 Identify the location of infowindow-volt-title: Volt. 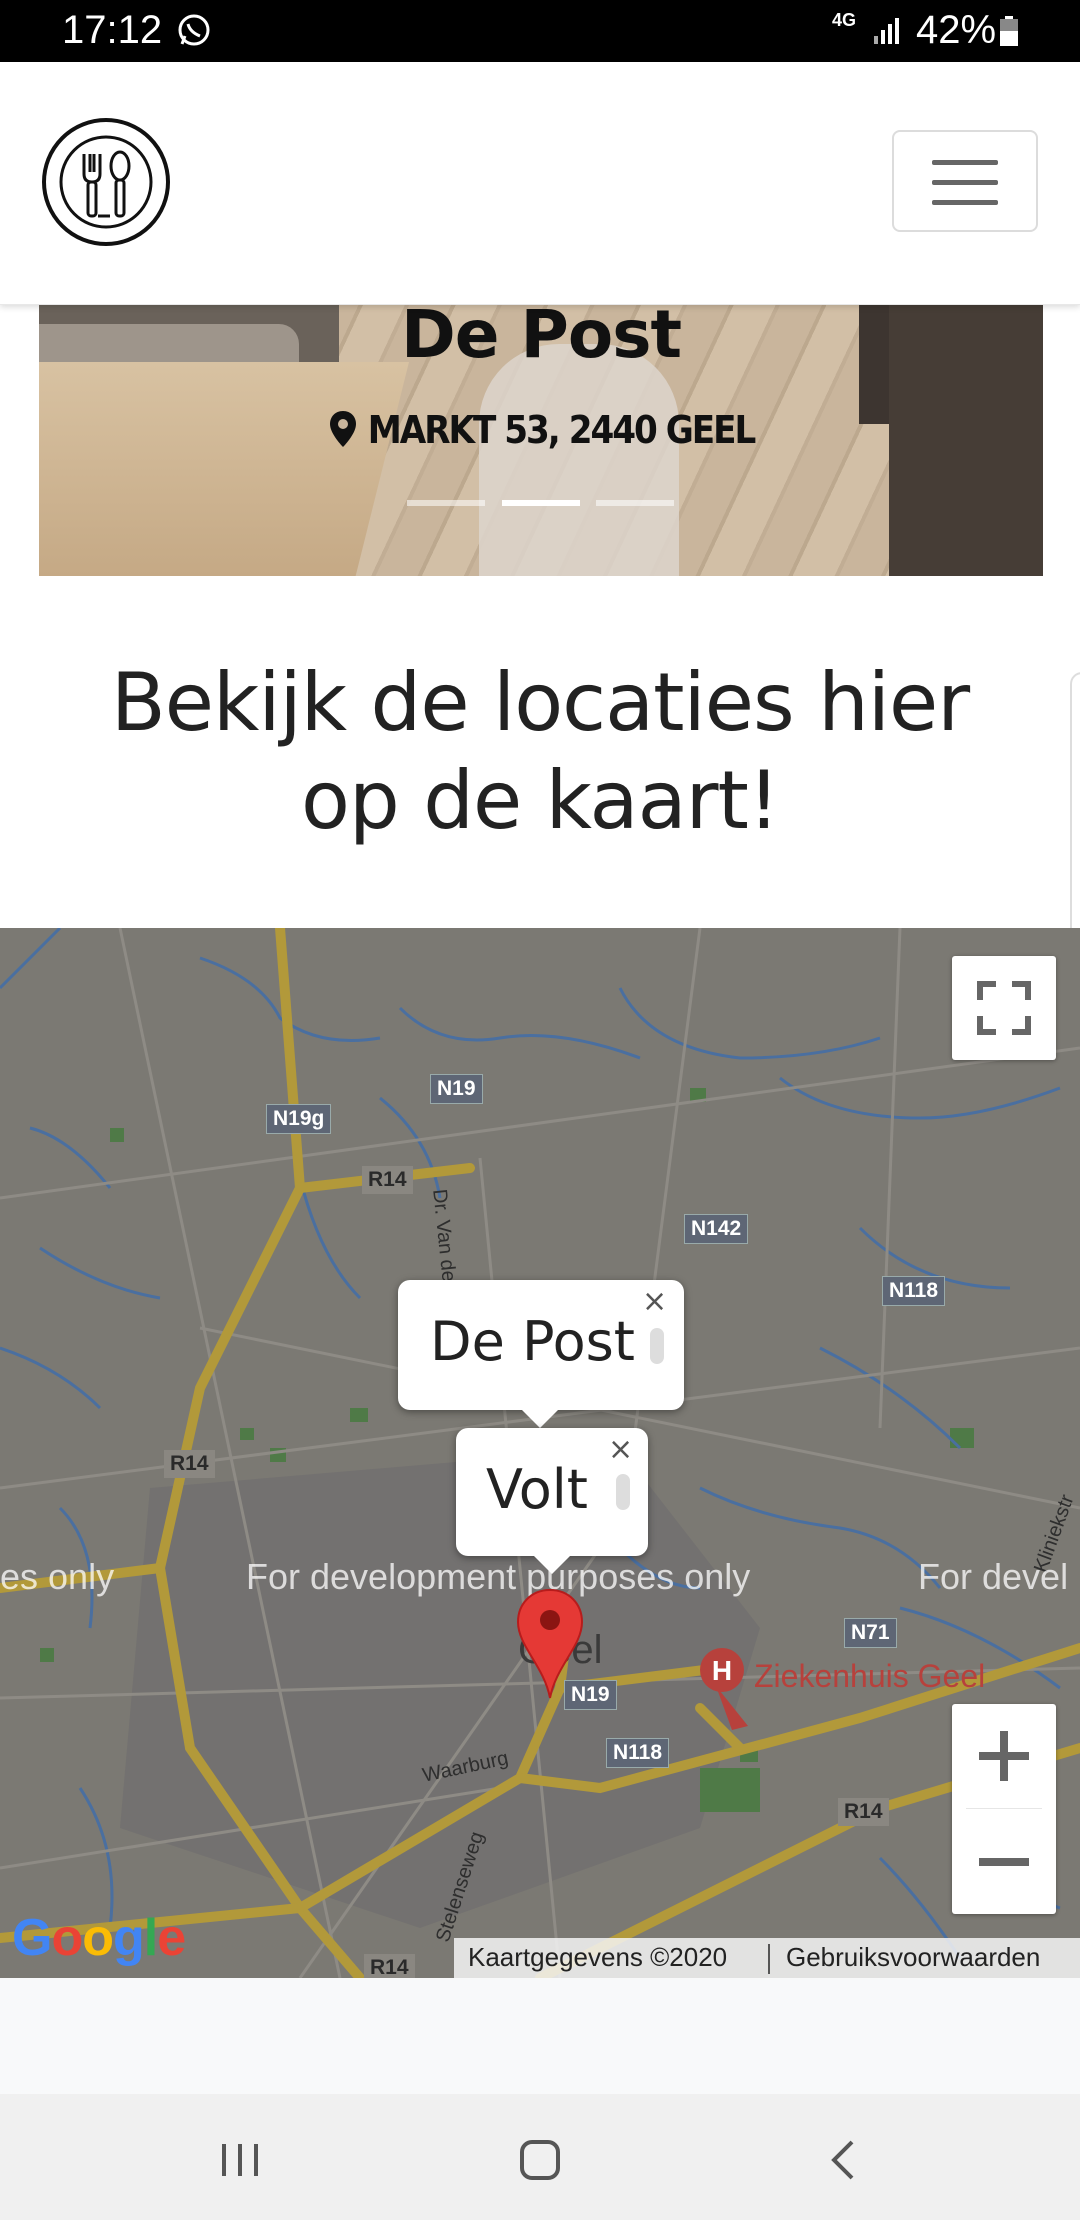
(537, 1489).